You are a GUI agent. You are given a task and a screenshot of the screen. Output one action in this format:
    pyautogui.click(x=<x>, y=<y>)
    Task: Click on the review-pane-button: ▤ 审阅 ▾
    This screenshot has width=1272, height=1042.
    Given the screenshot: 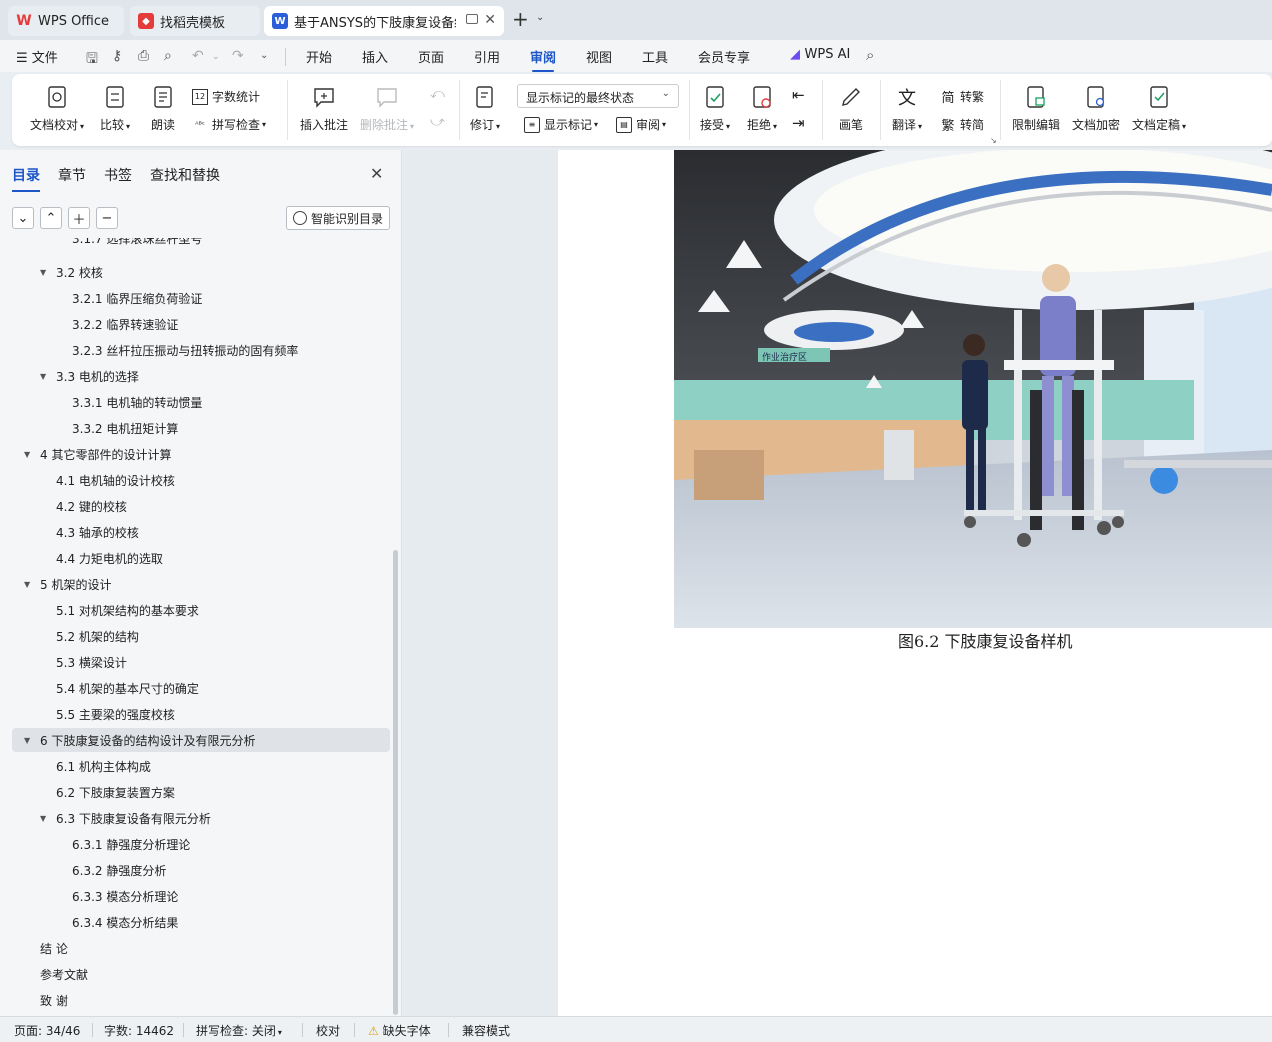 What is the action you would take?
    pyautogui.click(x=641, y=124)
    